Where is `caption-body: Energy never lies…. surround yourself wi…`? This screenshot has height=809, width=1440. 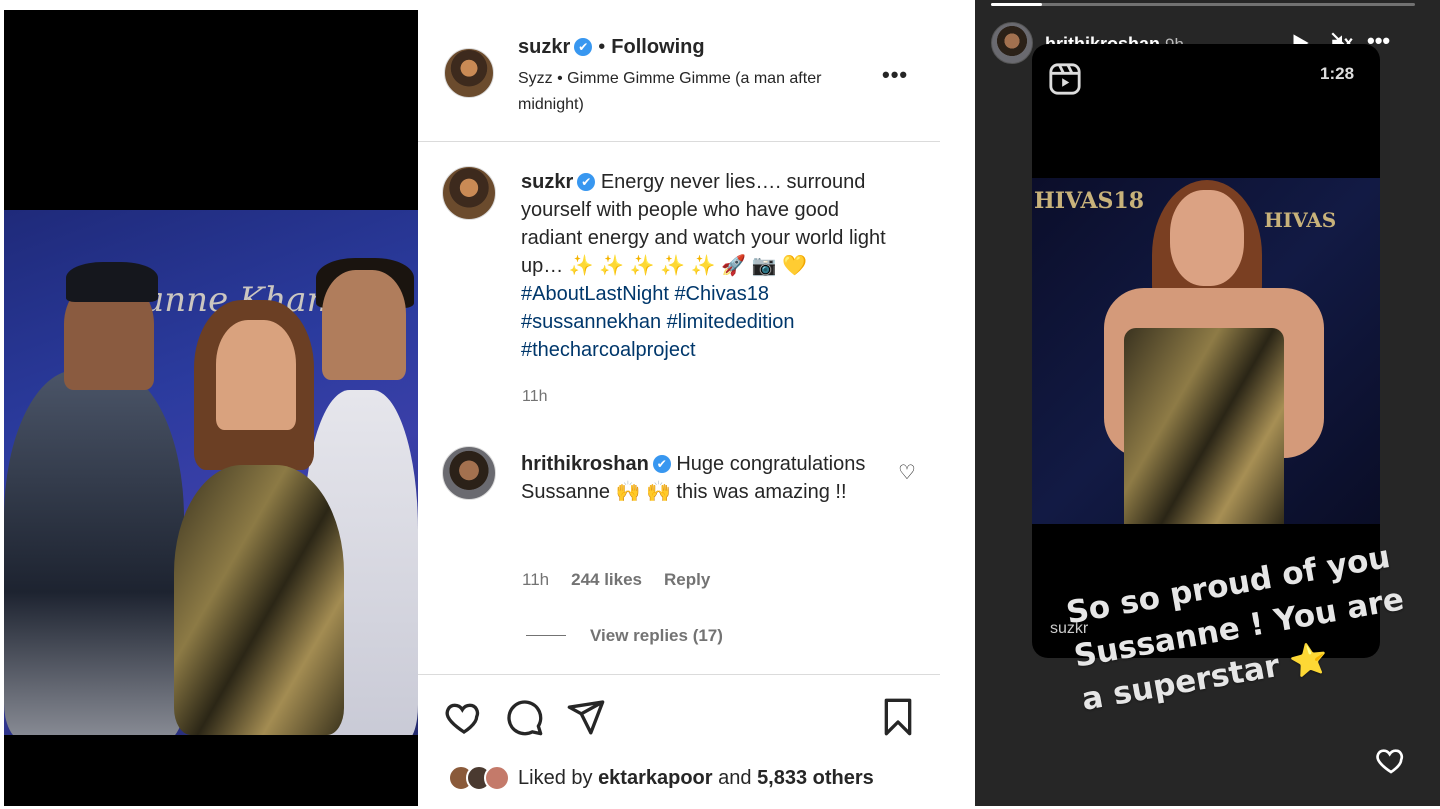
caption-body: Energy never lies…. surround yourself wi… is located at coordinates (703, 224).